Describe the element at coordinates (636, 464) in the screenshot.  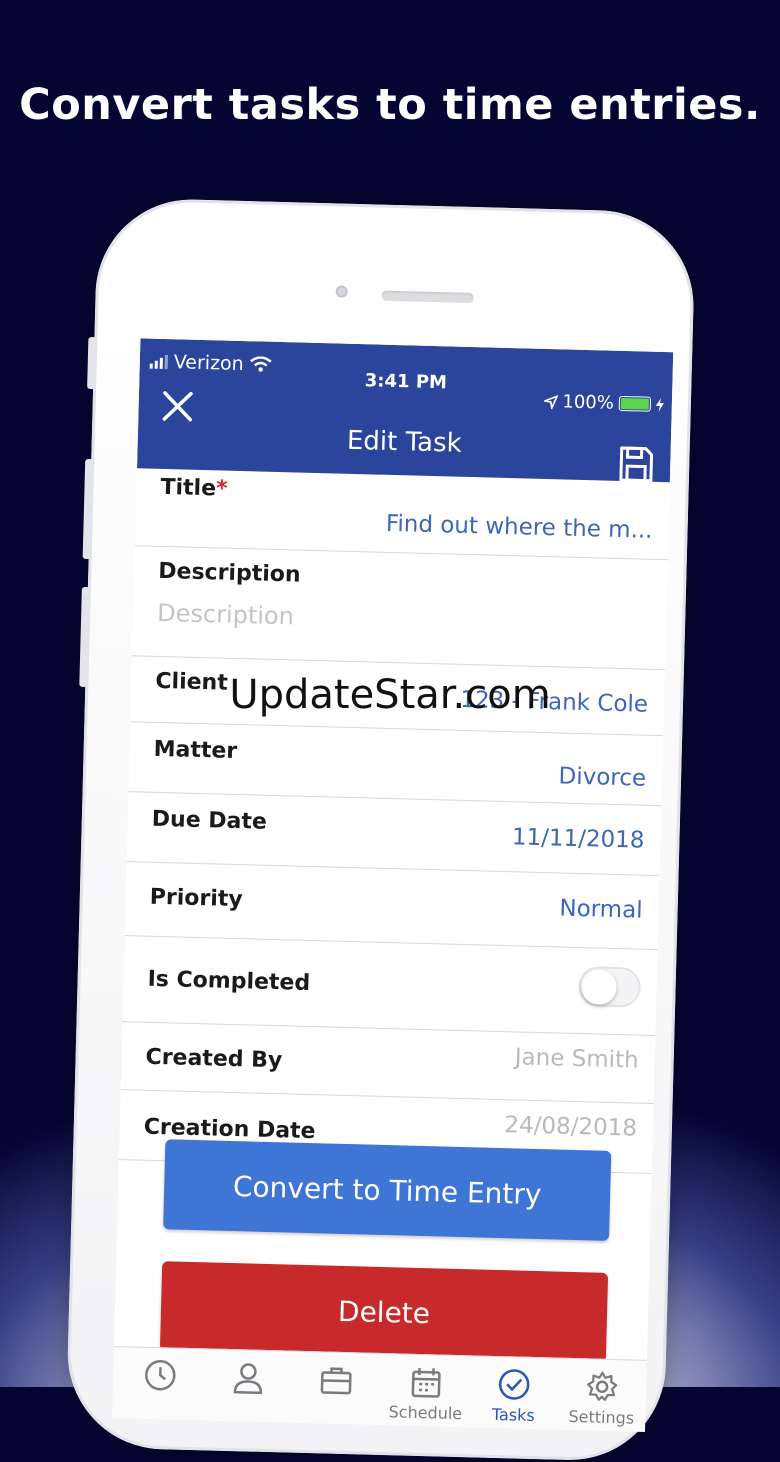
I see `save-icon` at that location.